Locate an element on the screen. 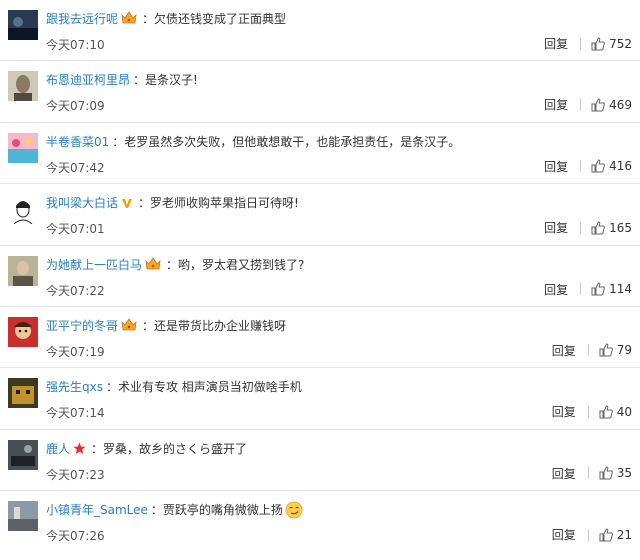 This screenshot has height=560, width=640. comment-item: 为她献上一匹白马 ：哟，罗太君又捞到钱了? 今天07:22 回复 114 is located at coordinates (320, 276).